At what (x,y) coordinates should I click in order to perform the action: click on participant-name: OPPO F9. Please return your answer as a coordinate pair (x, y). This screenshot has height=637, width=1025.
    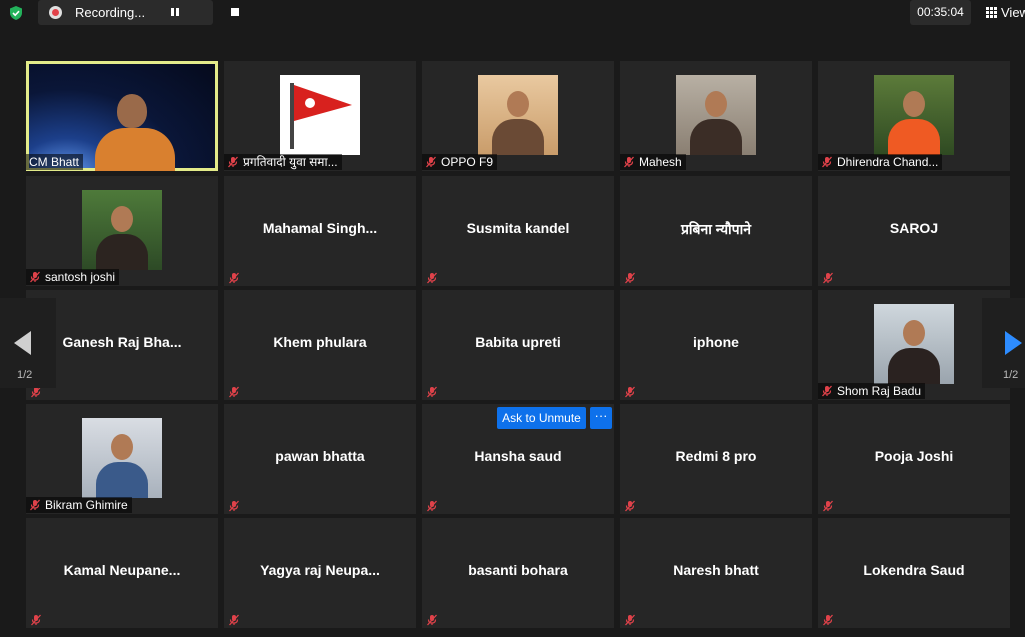
    Looking at the image, I should click on (467, 162).